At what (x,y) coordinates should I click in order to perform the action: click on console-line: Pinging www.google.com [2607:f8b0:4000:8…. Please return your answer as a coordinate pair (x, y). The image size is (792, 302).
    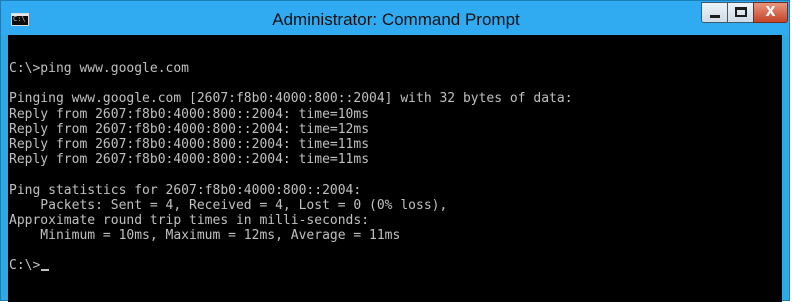
    Looking at the image, I should click on (291, 99).